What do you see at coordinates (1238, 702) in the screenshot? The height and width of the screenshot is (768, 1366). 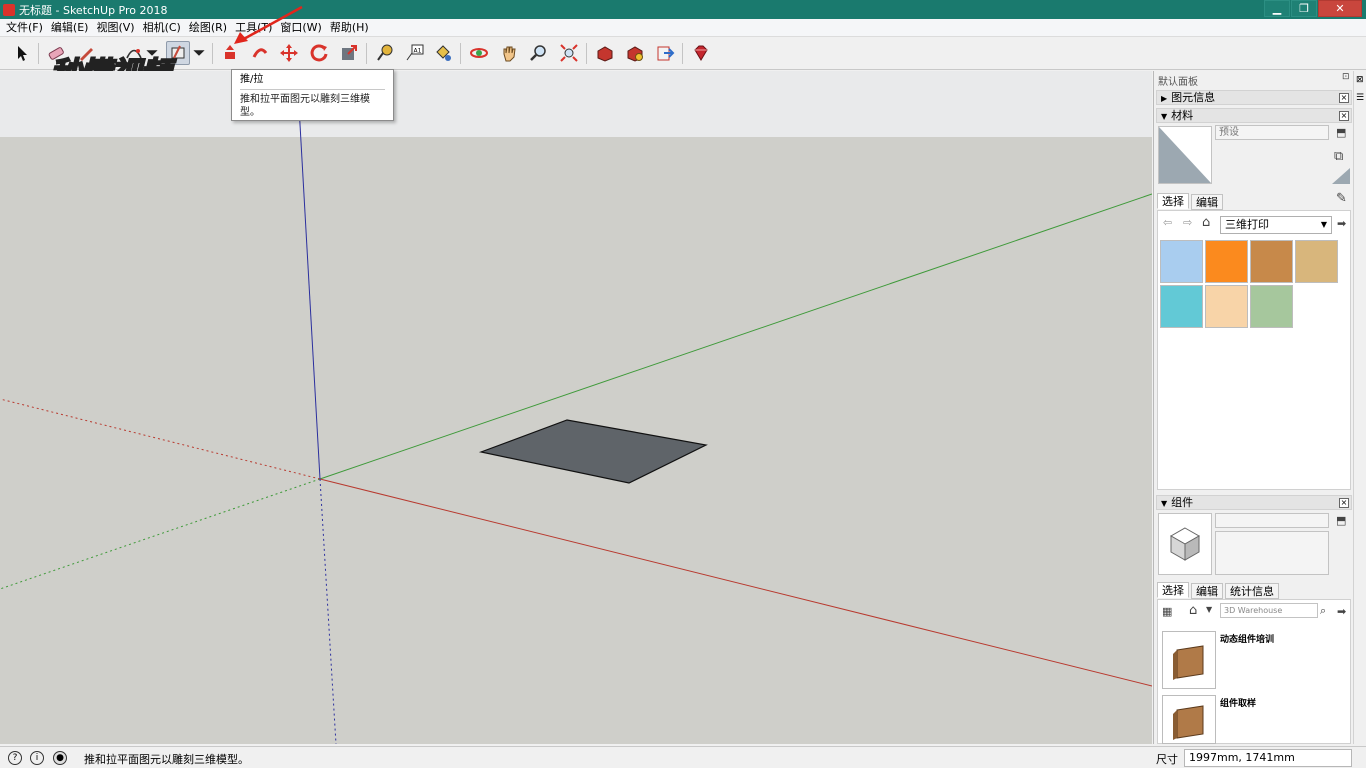 I see `component-item-name: 组件取样` at bounding box center [1238, 702].